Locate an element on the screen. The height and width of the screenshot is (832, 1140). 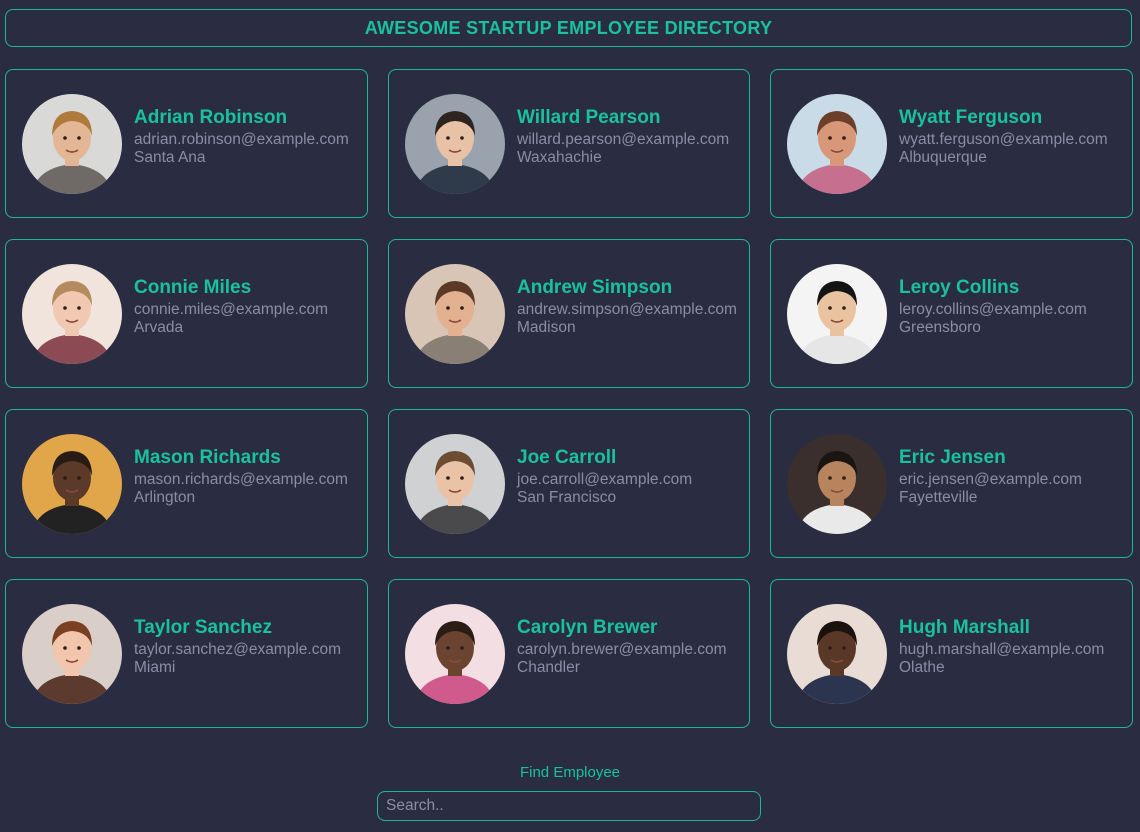
employee-city: Greensboro is located at coordinates (940, 327).